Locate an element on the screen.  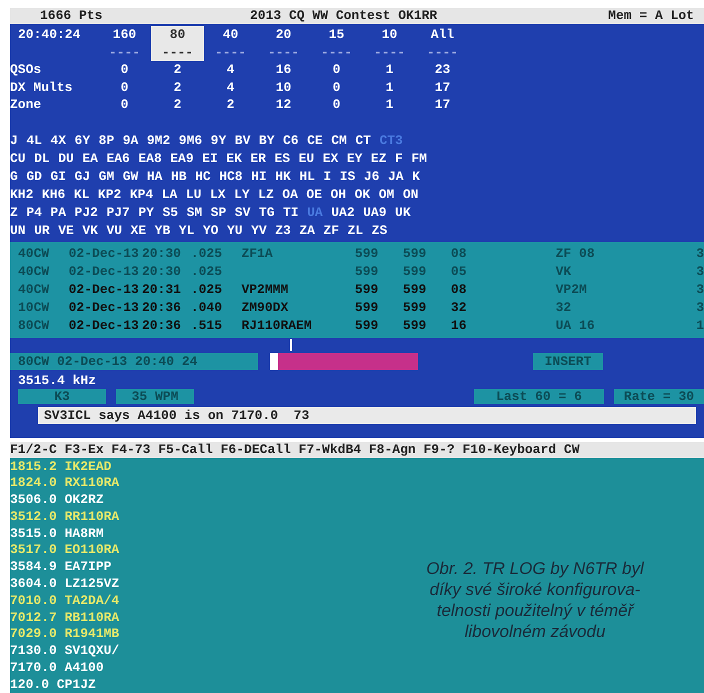
bandmap-spot: 7012.7 RB110RA is located at coordinates (65, 618).